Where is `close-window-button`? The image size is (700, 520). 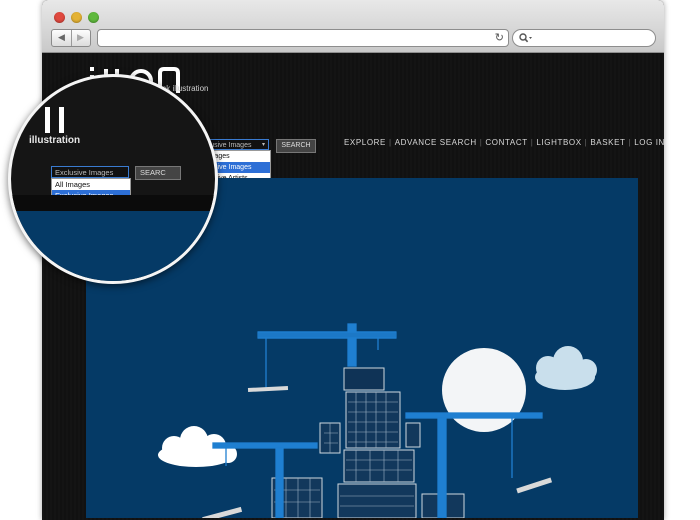 close-window-button is located at coordinates (59, 17).